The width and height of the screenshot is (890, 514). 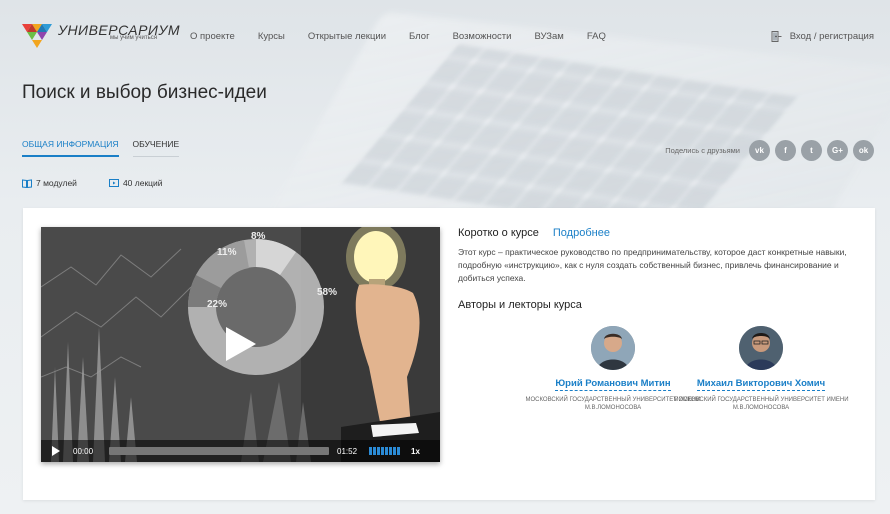 What do you see at coordinates (83, 451) in the screenshot?
I see `current-time: 00:00` at bounding box center [83, 451].